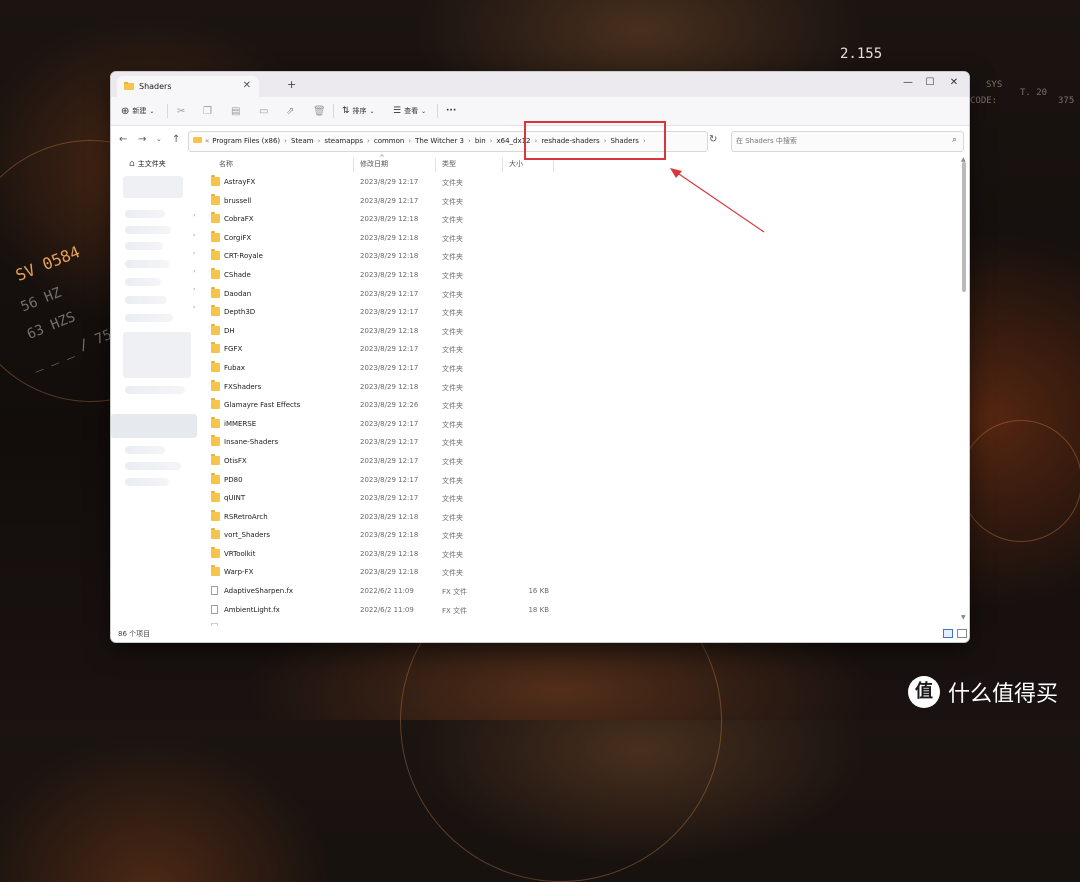 This screenshot has width=1080, height=882. Describe the element at coordinates (263, 111) in the screenshot. I see `rename-icon: ▭` at that location.